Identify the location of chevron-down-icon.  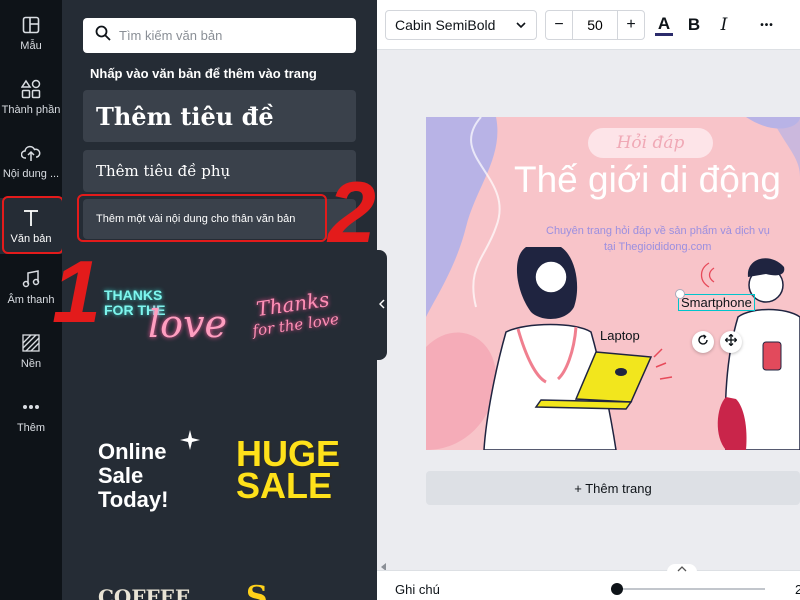
(521, 26).